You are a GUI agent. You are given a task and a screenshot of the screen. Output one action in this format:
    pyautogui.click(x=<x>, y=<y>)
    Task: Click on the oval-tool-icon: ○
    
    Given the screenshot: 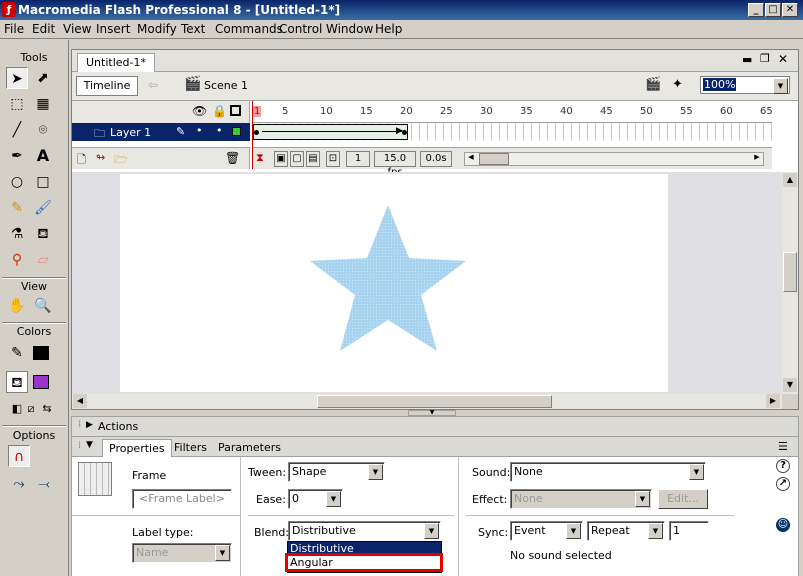 What is the action you would take?
    pyautogui.click(x=17, y=182)
    